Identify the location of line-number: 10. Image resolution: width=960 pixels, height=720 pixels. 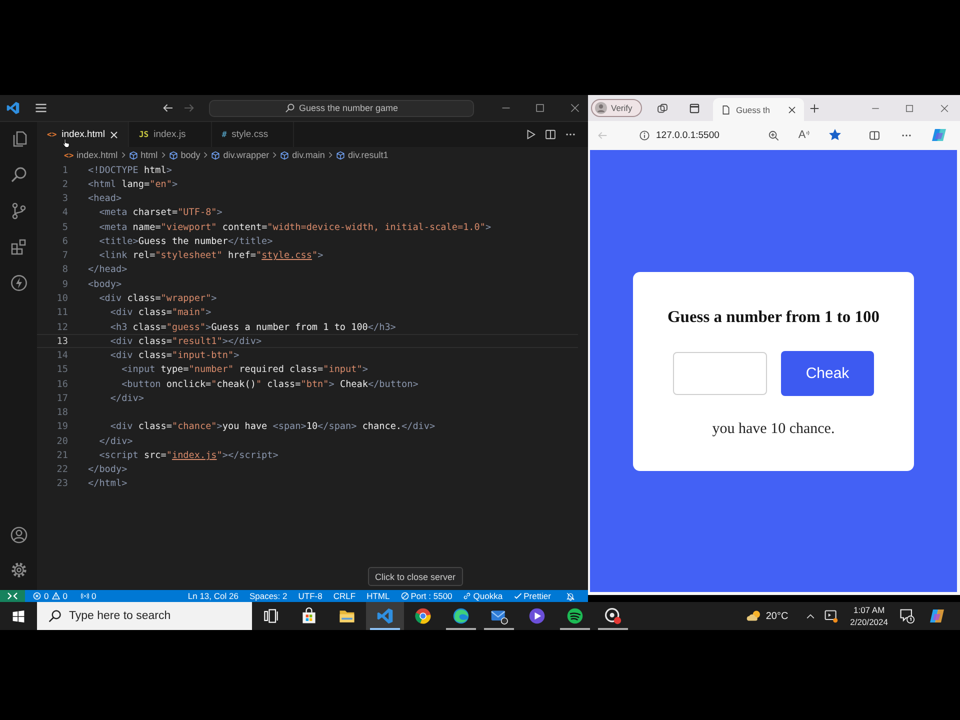
(62, 298).